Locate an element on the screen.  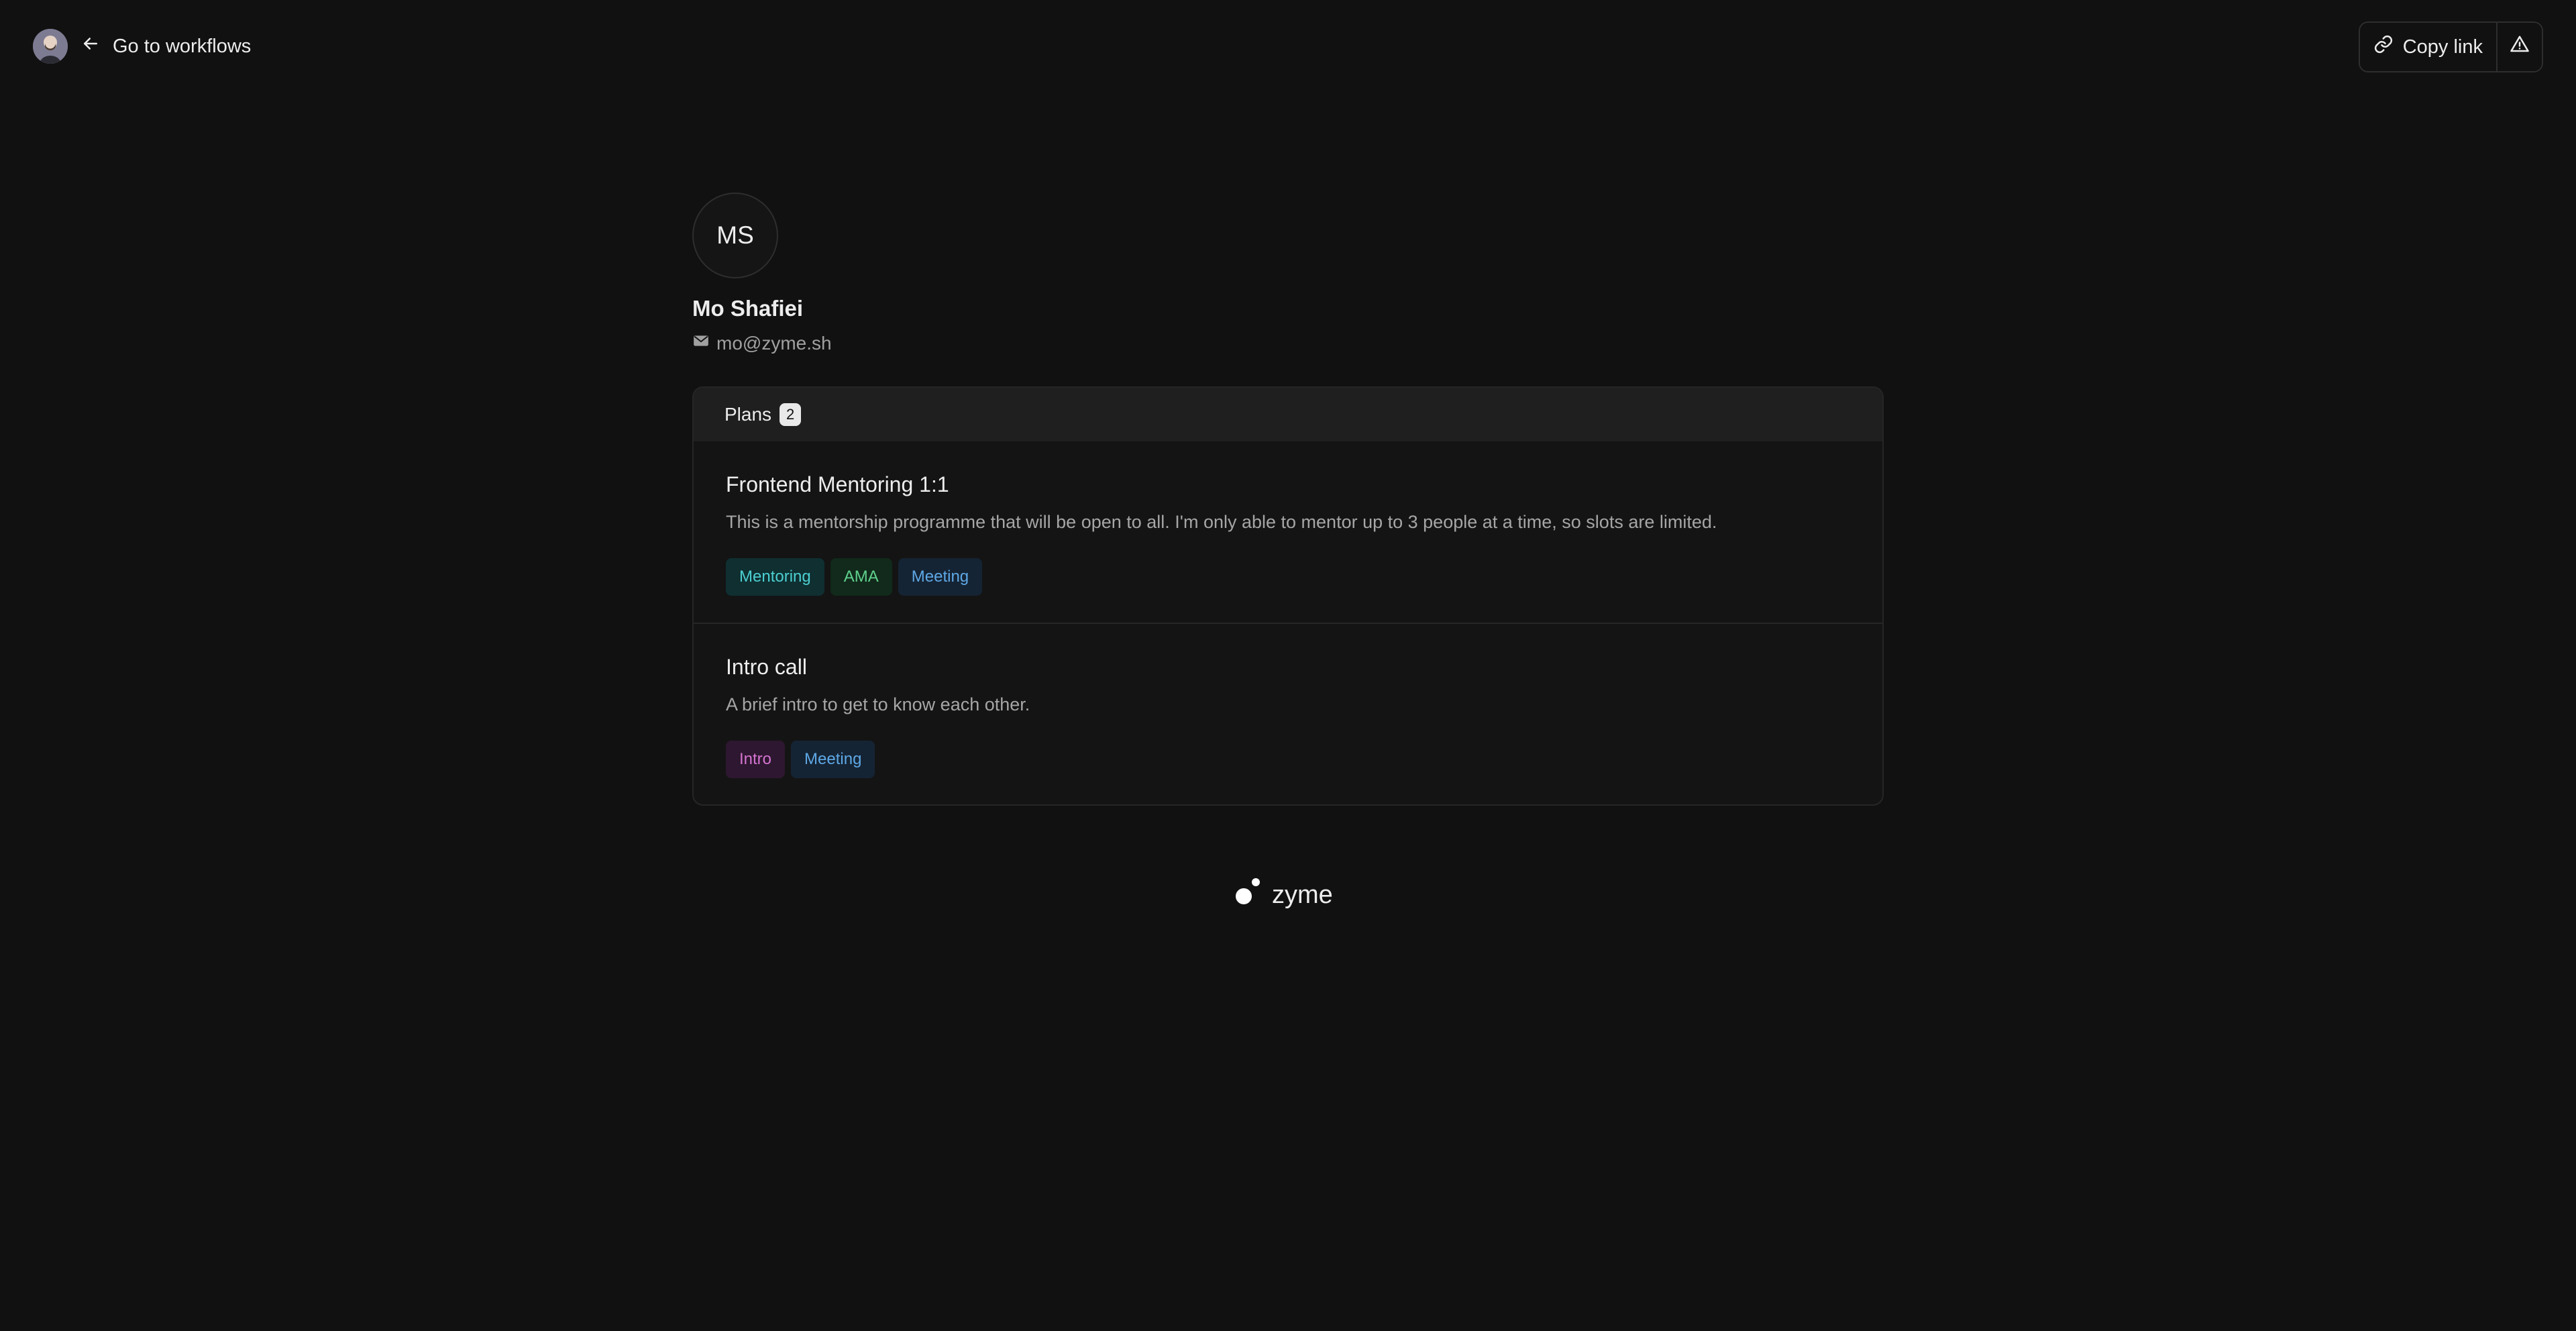
go-to-workflows-link: Go to workflows is located at coordinates (165, 46).